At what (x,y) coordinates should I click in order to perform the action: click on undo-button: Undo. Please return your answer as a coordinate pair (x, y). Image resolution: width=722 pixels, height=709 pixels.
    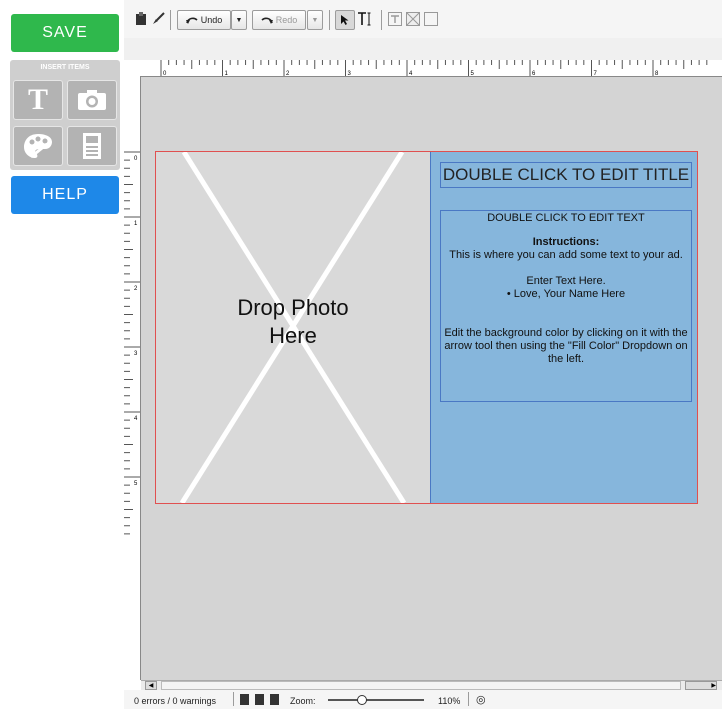
    Looking at the image, I should click on (204, 20).